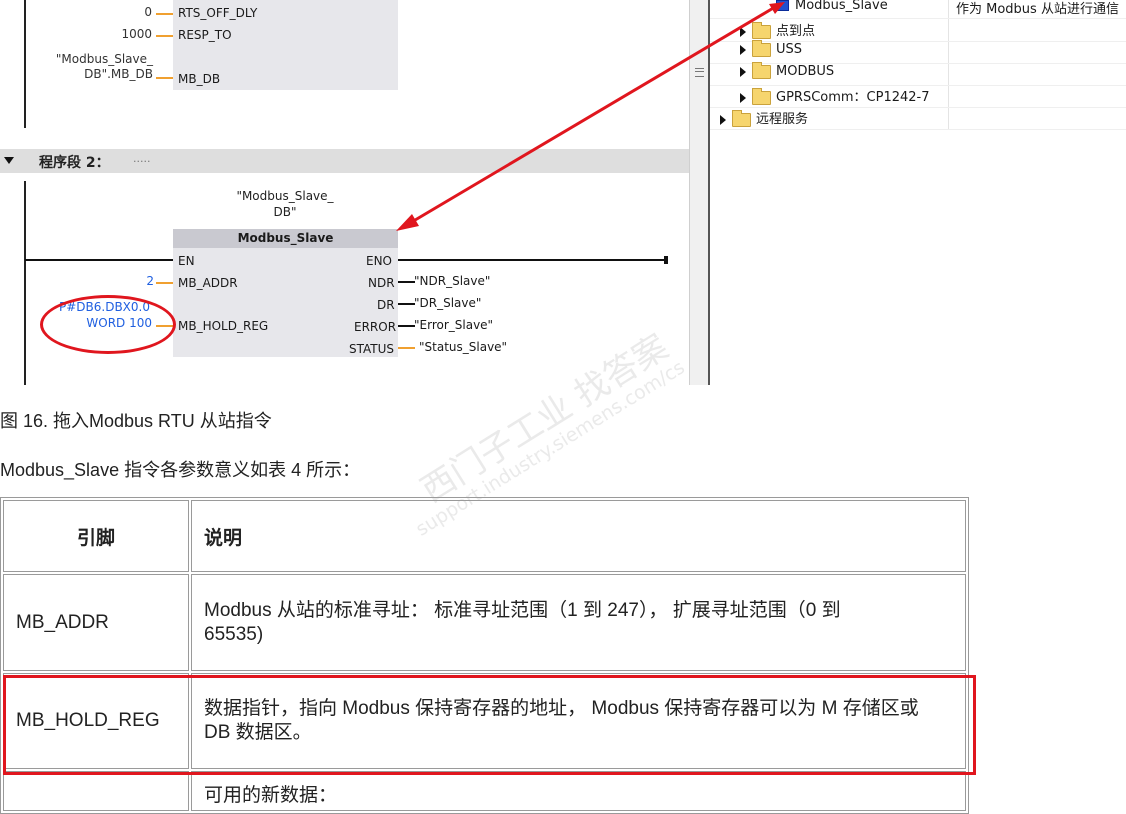 This screenshot has height=814, width=1126. I want to click on figure-caption: 图 16. 拖入Modbus RTU 从站指令, so click(136, 421).